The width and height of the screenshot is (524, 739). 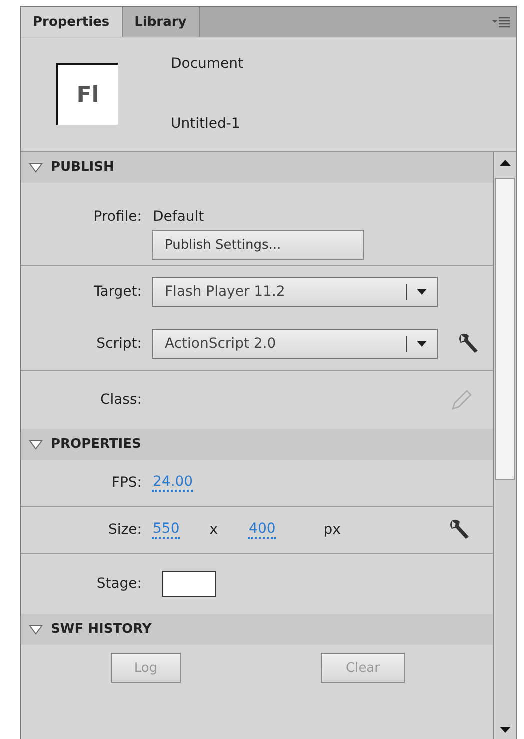 What do you see at coordinates (206, 124) in the screenshot?
I see `document-name: Untitled-1` at bounding box center [206, 124].